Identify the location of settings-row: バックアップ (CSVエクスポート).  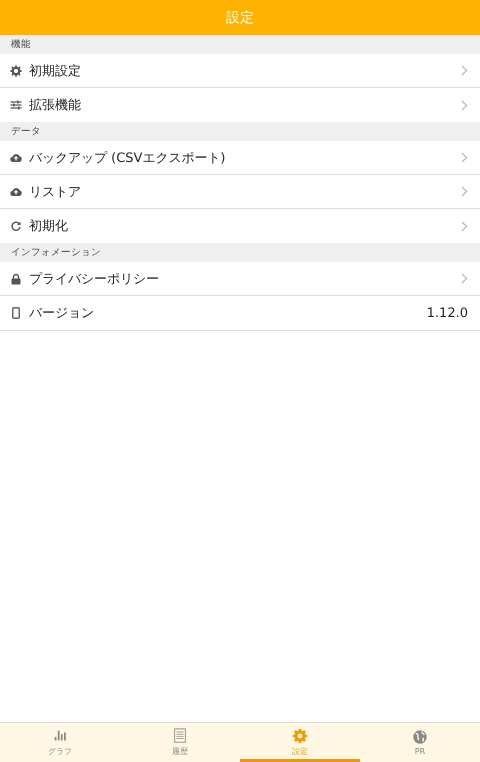
(240, 158).